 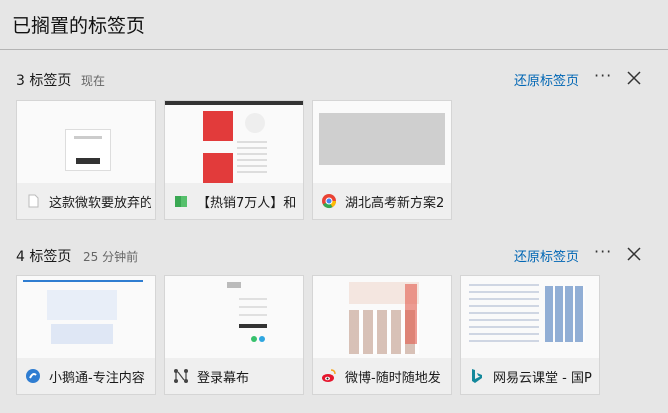 What do you see at coordinates (395, 203) in the screenshot?
I see `tab-title: 湖北高考新方案2` at bounding box center [395, 203].